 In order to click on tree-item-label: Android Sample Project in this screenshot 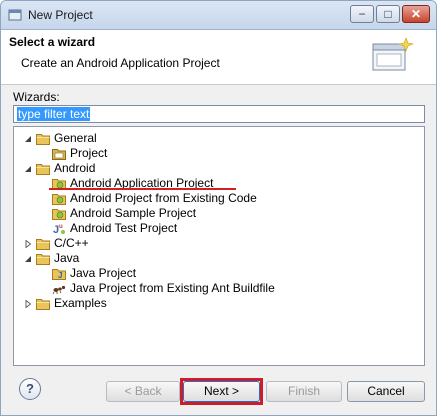, I will do `click(133, 213)`.